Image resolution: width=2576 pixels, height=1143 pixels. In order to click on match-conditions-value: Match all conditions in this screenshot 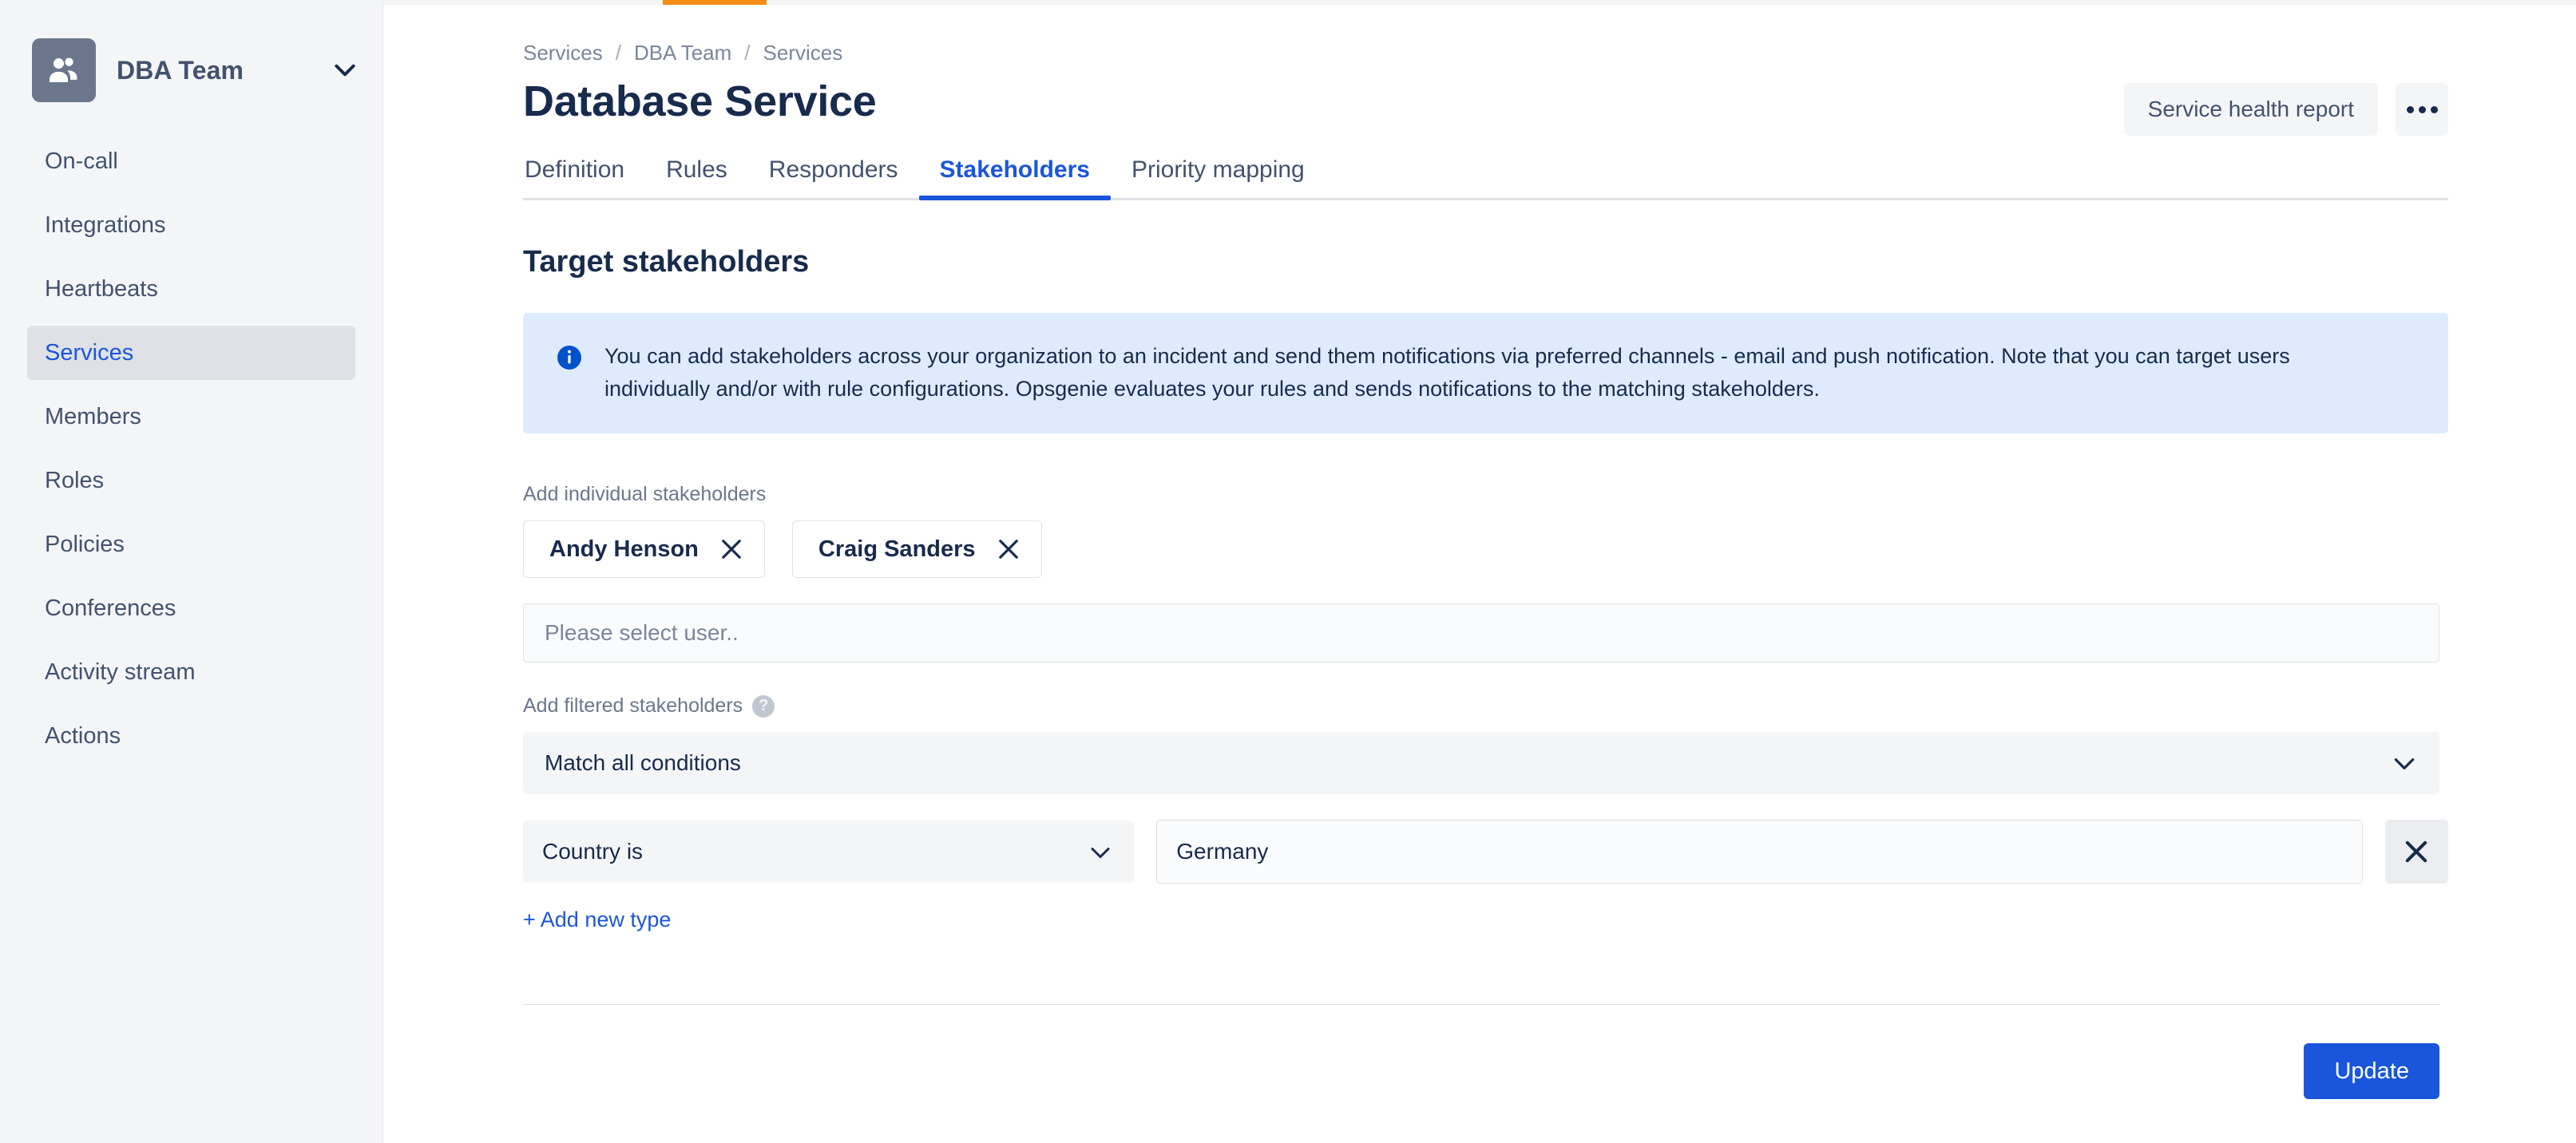, I will do `click(643, 762)`.